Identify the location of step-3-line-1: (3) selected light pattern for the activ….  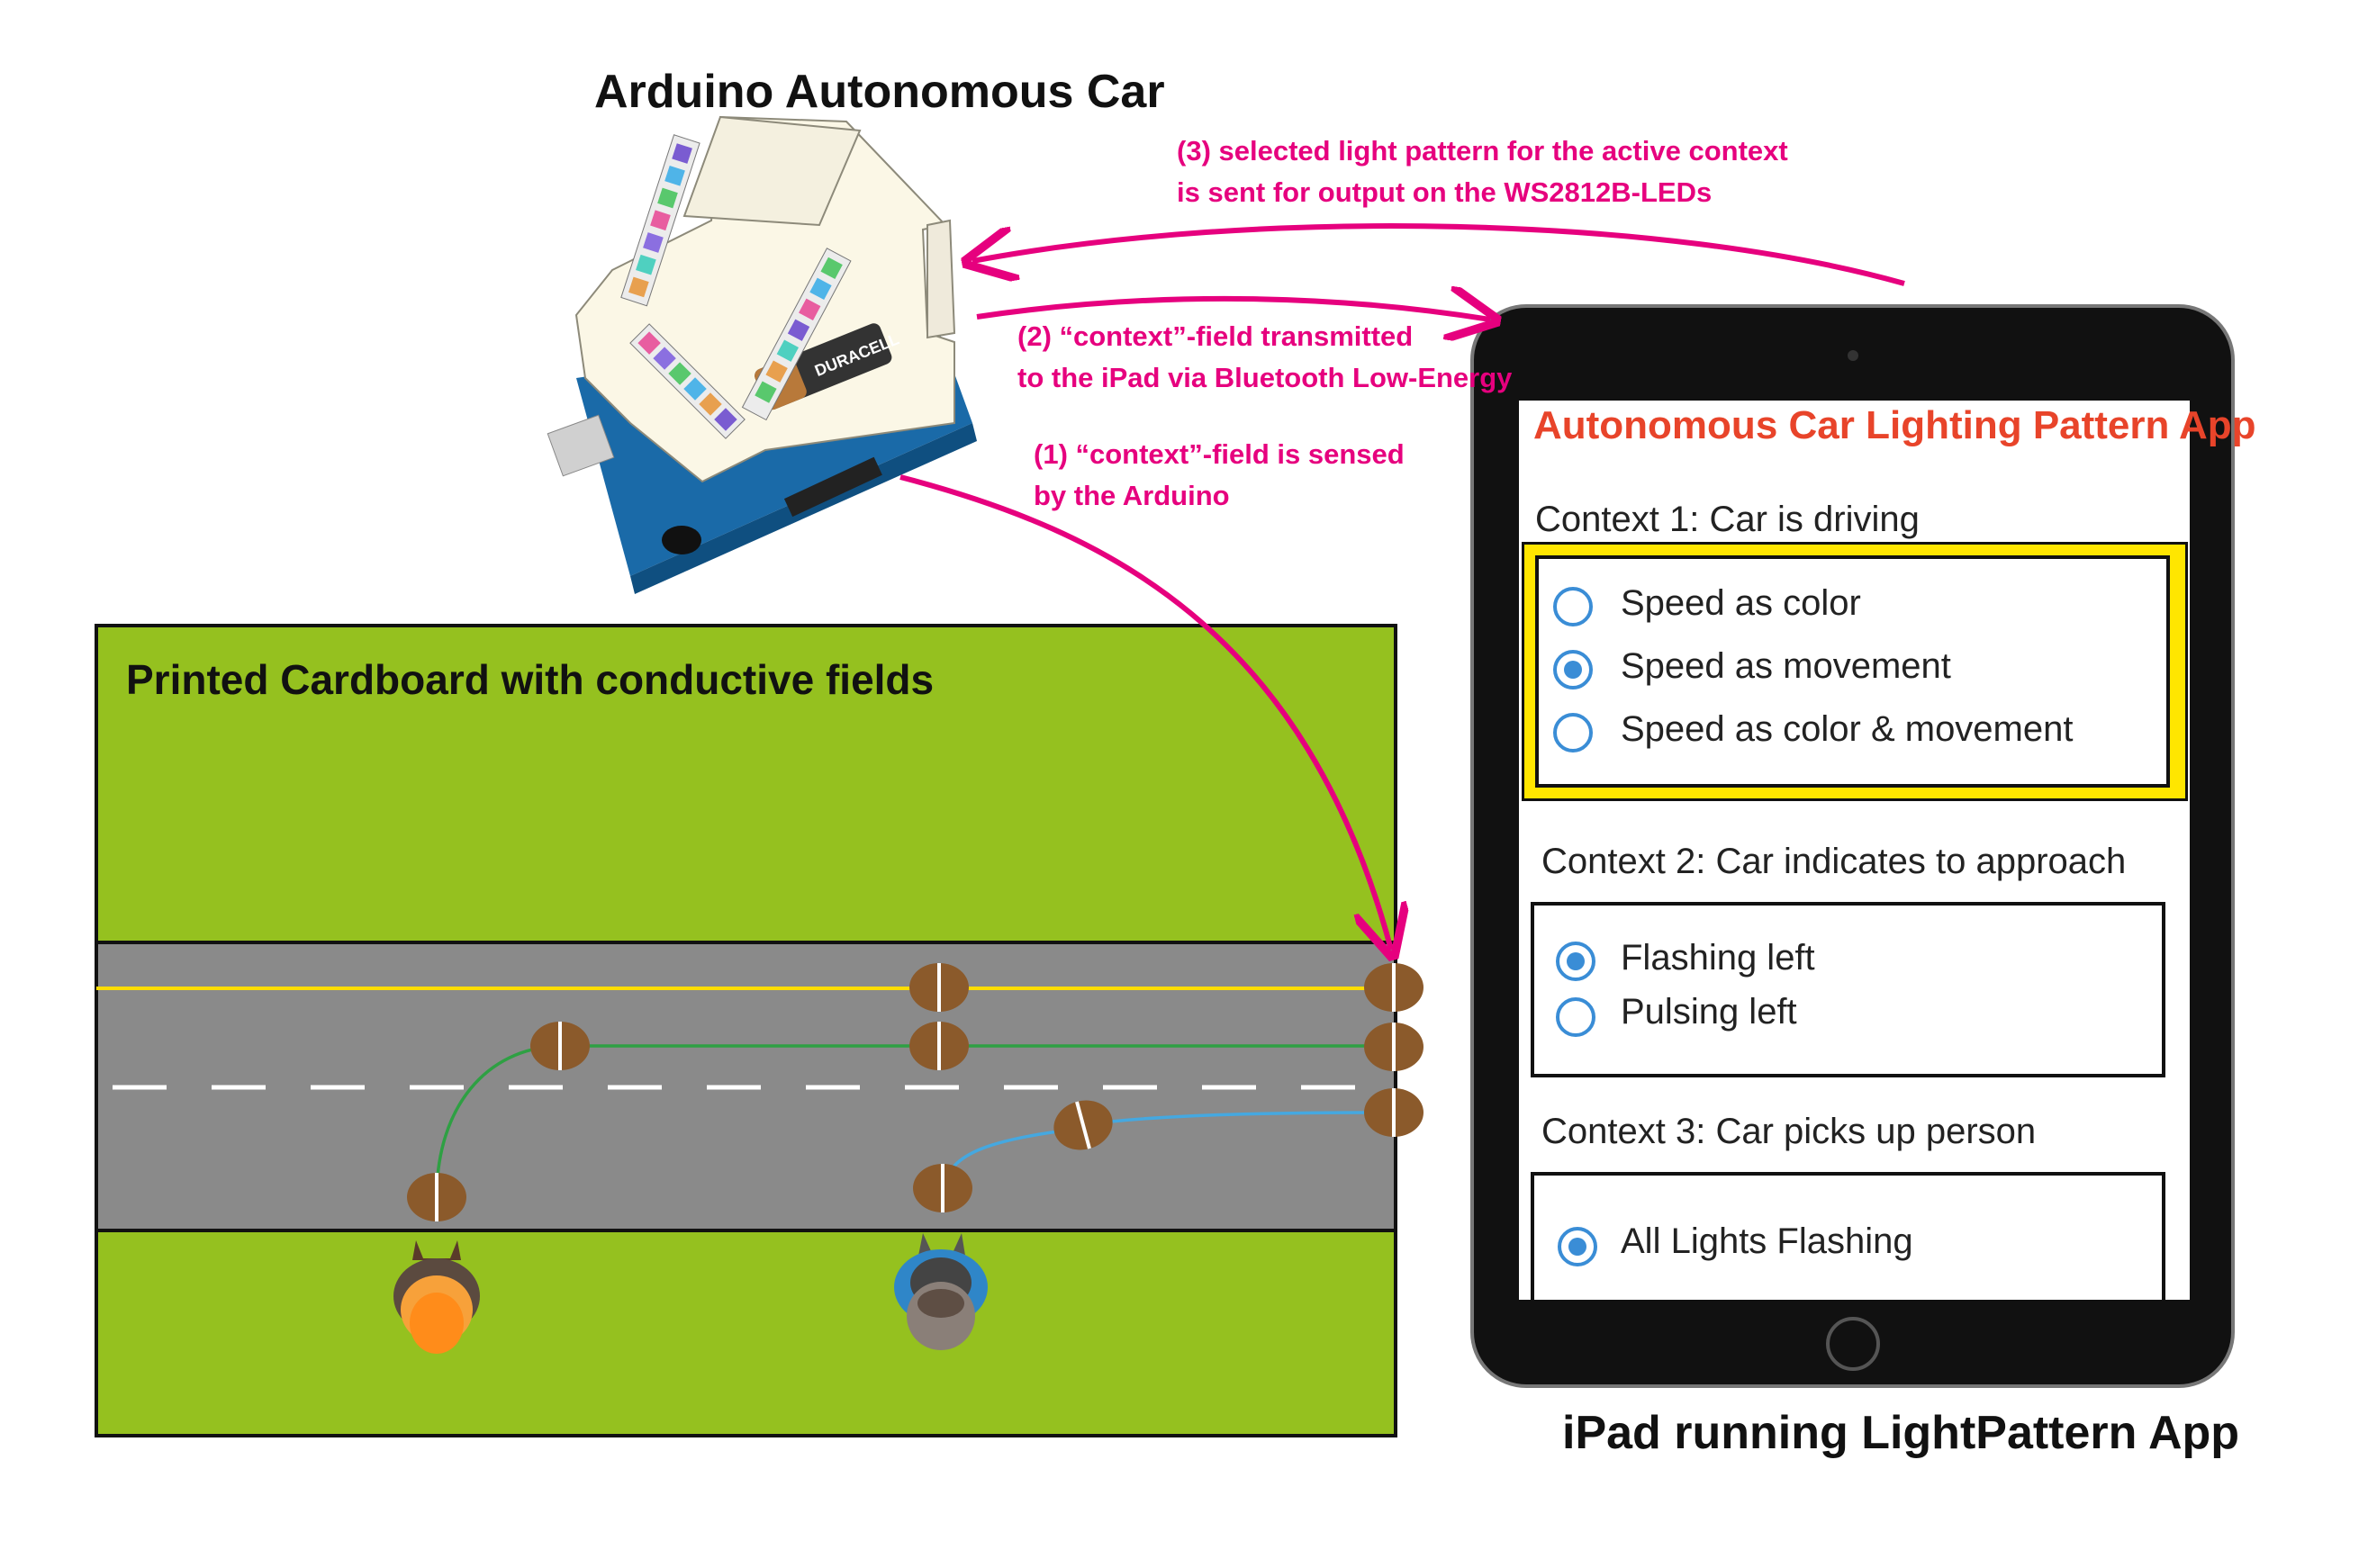
(1482, 151).